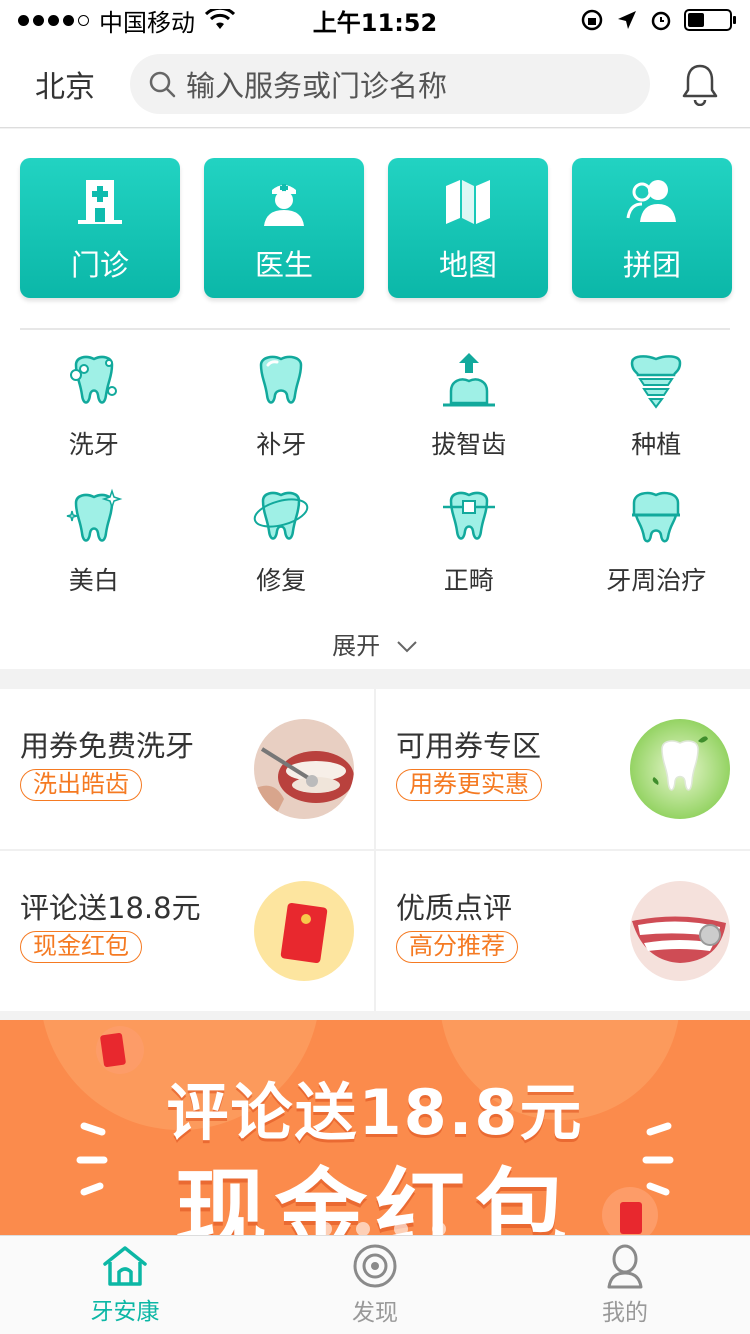 The width and height of the screenshot is (750, 1334). Describe the element at coordinates (468, 202) in the screenshot. I see `map-icon` at that location.